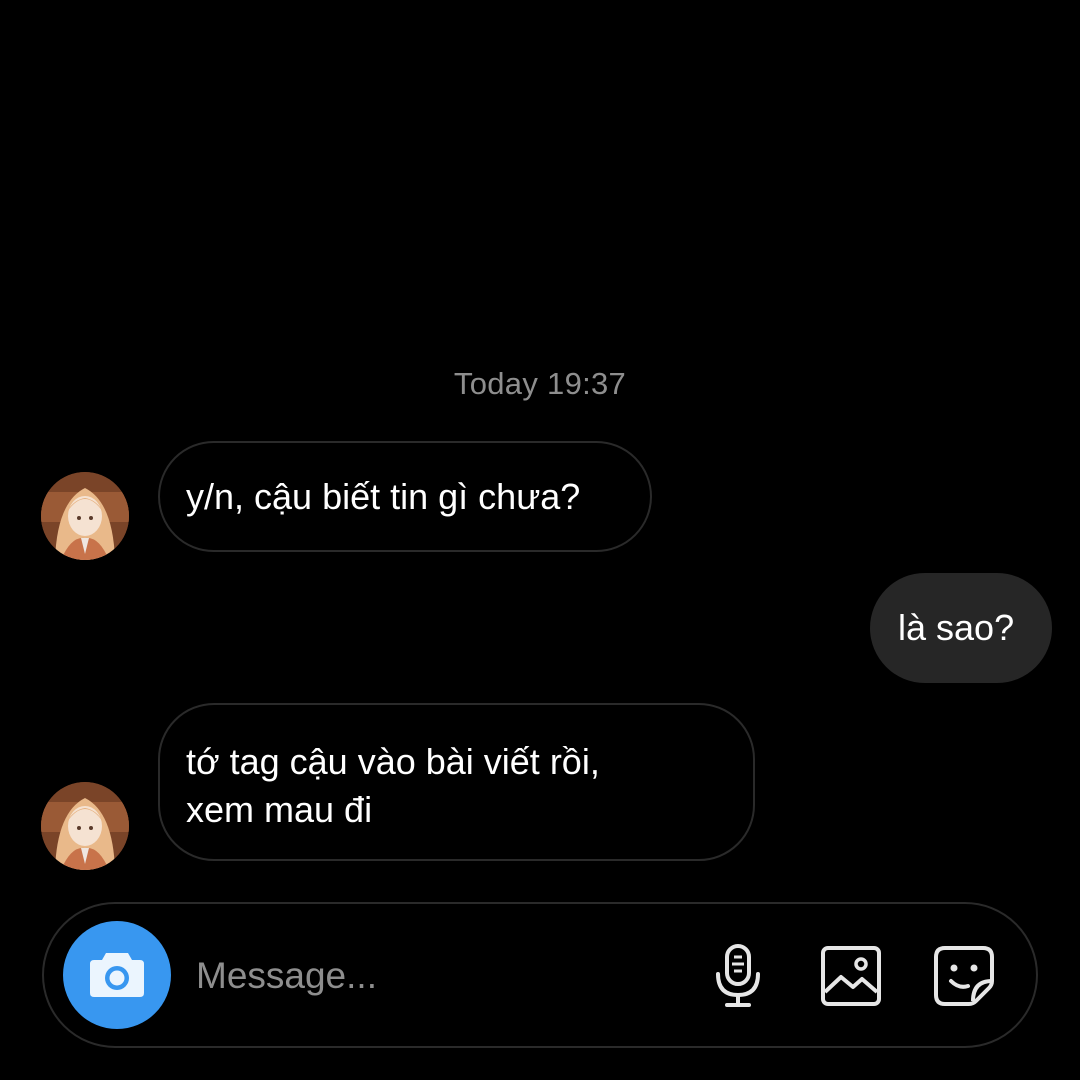 This screenshot has width=1080, height=1080. I want to click on message-text: là sao?, so click(956, 627).